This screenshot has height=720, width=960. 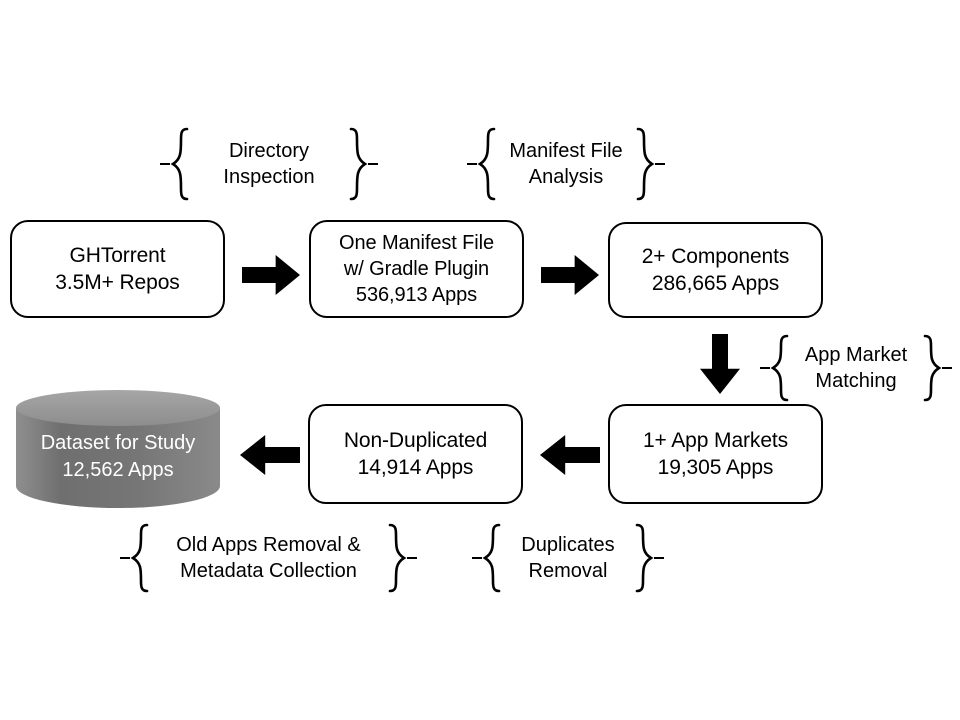 I want to click on annotation-old-apps-removal: Old Apps Removal & Metadata Collection, so click(x=268, y=558).